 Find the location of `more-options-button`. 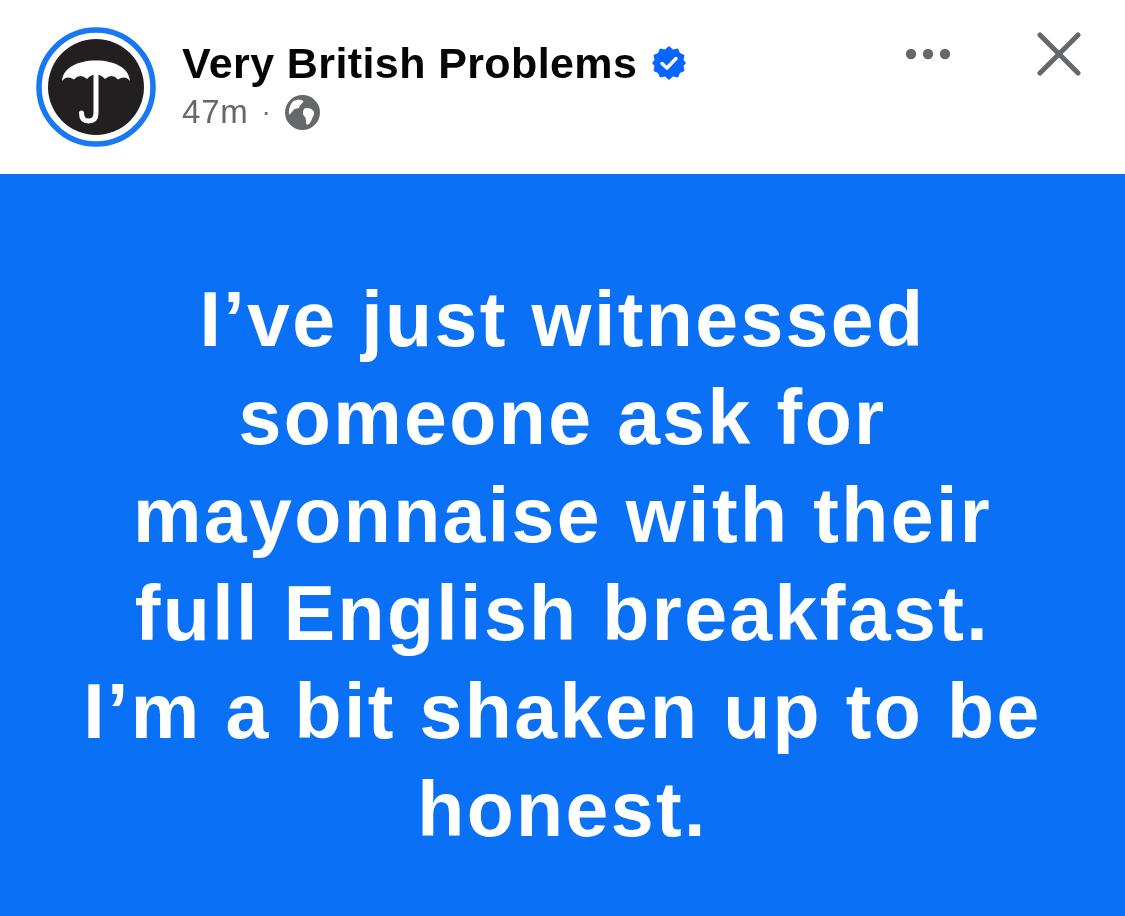

more-options-button is located at coordinates (928, 54).